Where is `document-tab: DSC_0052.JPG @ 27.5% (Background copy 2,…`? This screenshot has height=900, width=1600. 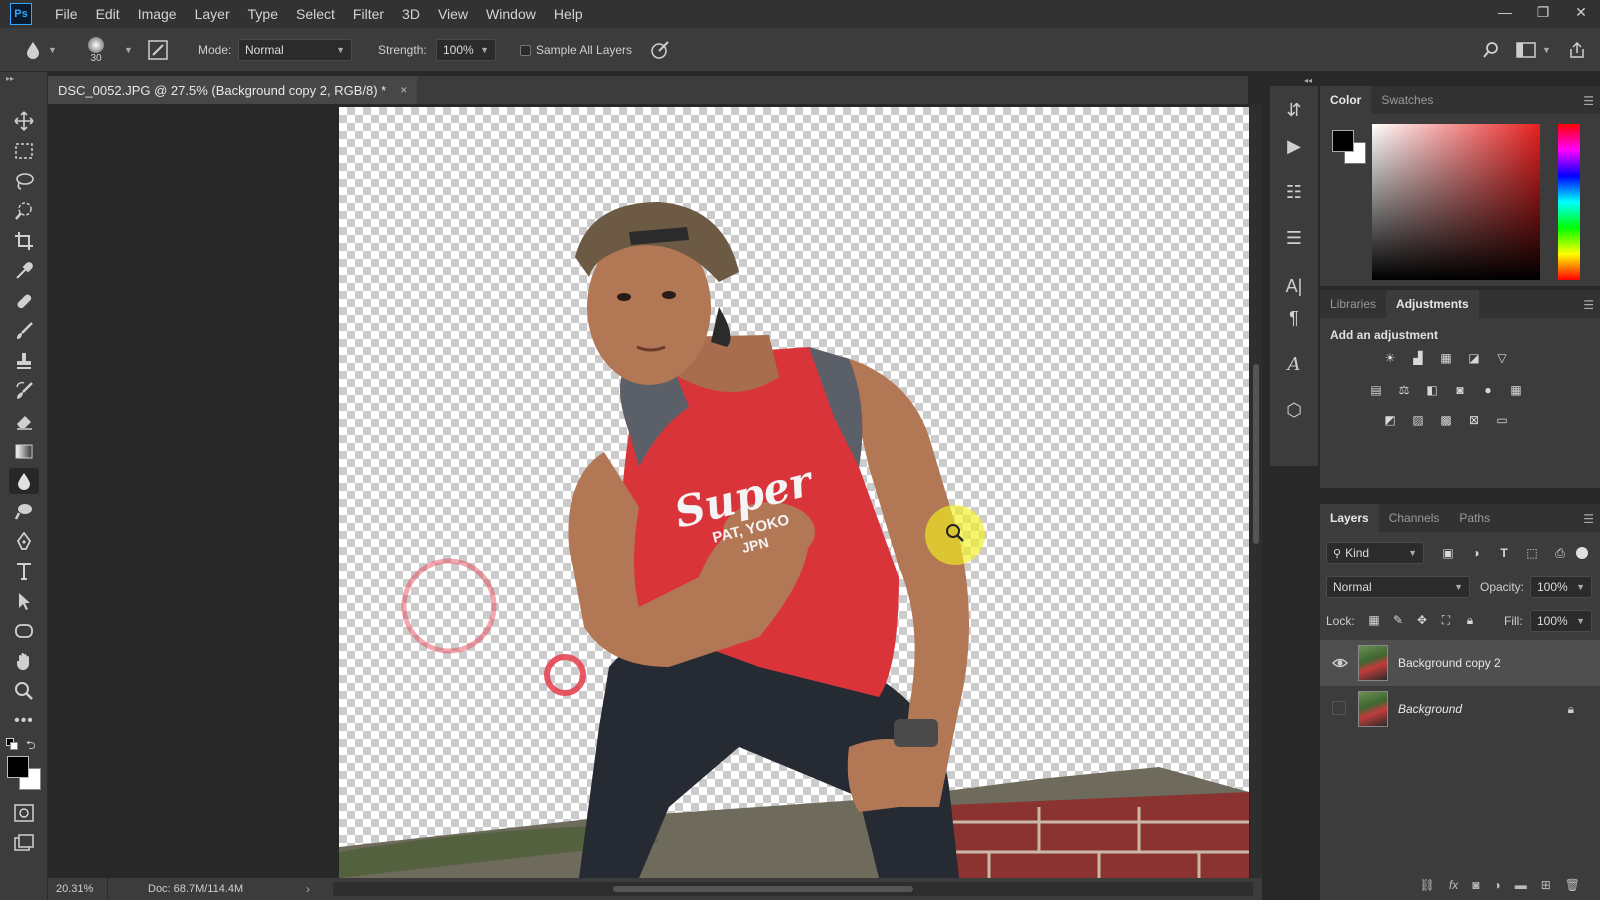 document-tab: DSC_0052.JPG @ 27.5% (Background copy 2,… is located at coordinates (233, 90).